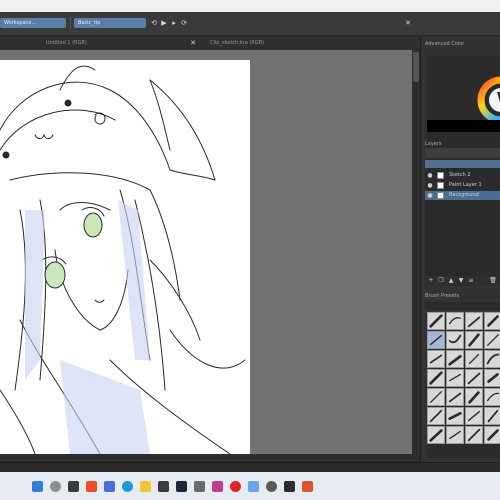 The image size is (500, 500). Describe the element at coordinates (463, 126) in the screenshot. I see `current-color-swatch` at that location.